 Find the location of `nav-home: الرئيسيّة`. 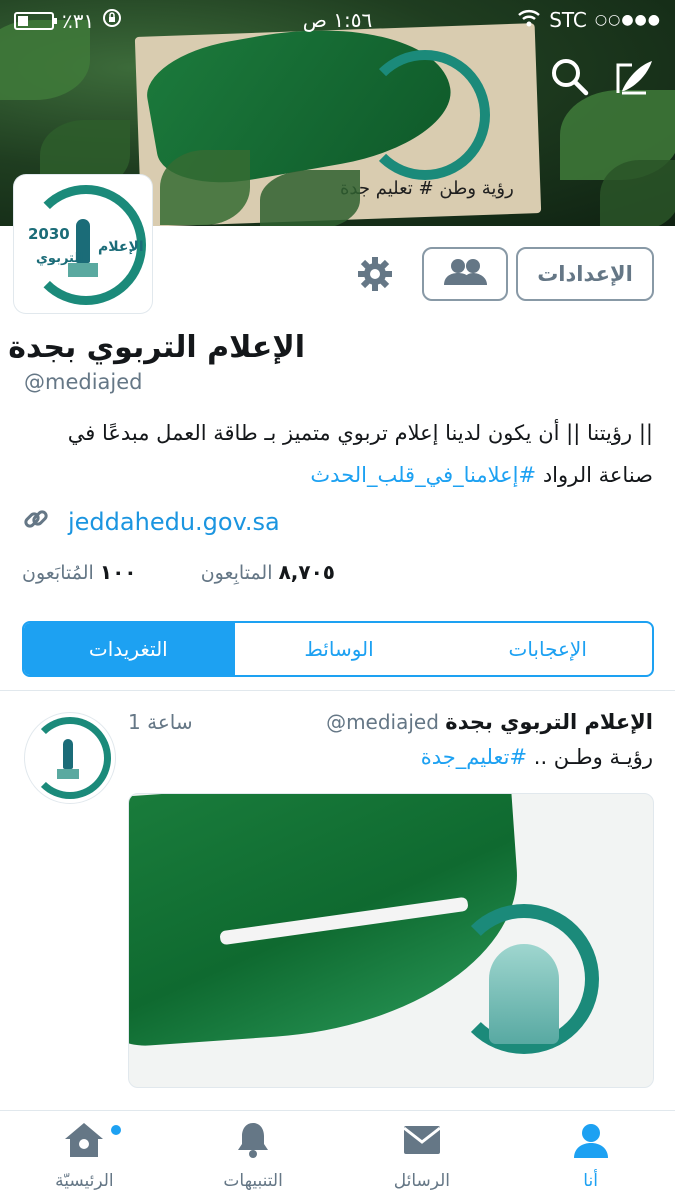

nav-home: الرئيسيّة is located at coordinates (84, 1155).